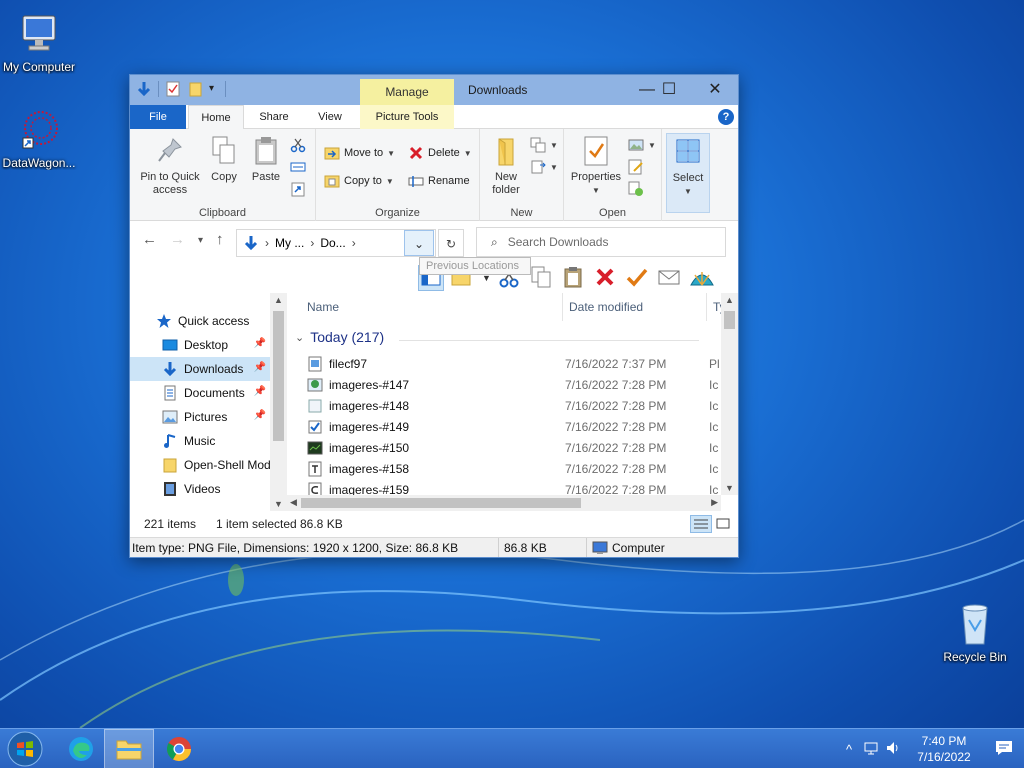 This screenshot has height=768, width=1024. I want to click on delete-toolbar-button, so click(606, 278).